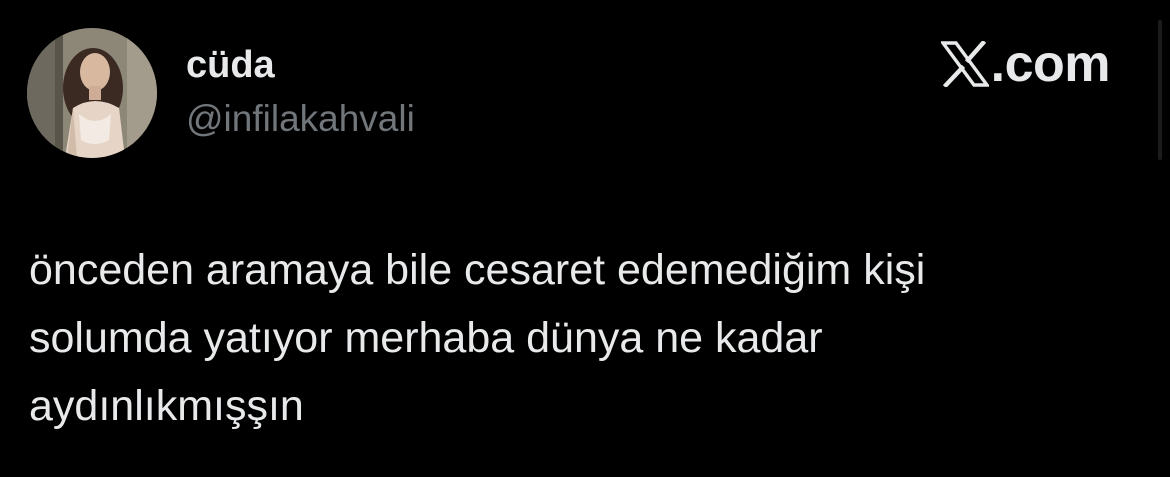 The width and height of the screenshot is (1170, 477). Describe the element at coordinates (300, 119) in the screenshot. I see `user-handle: @infilakahvali` at that location.